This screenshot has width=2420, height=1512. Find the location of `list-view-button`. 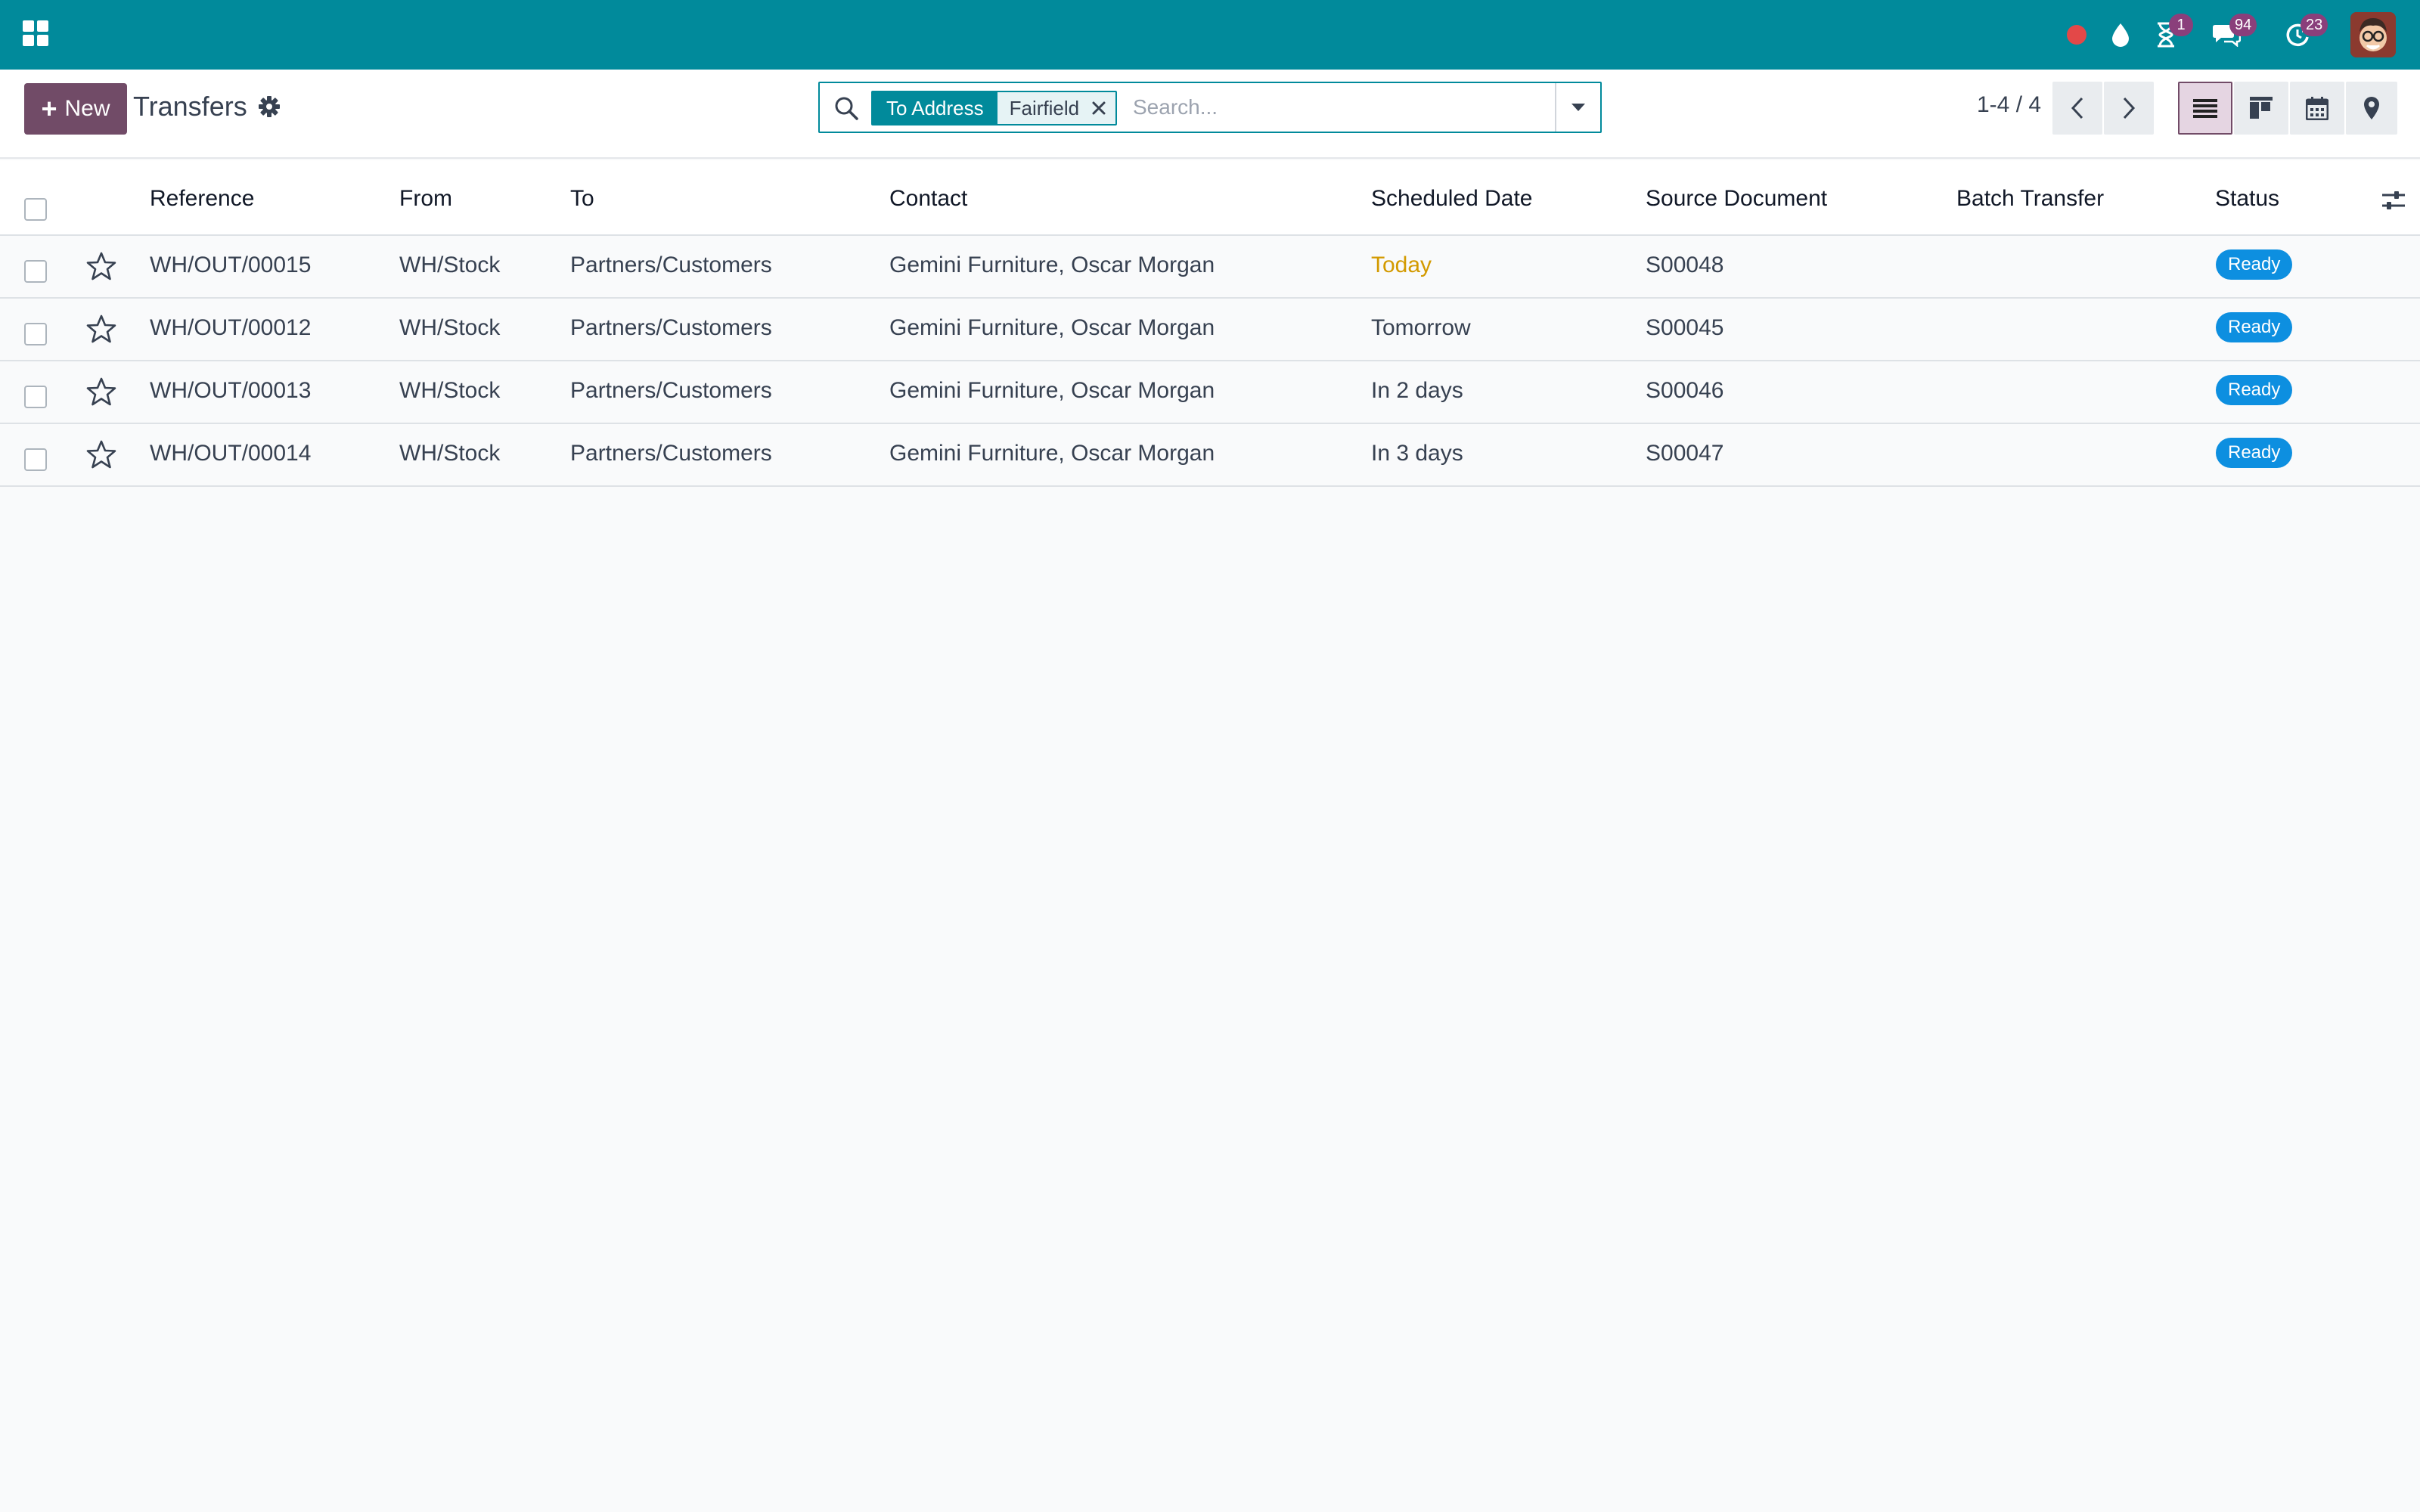

list-view-button is located at coordinates (2205, 109).